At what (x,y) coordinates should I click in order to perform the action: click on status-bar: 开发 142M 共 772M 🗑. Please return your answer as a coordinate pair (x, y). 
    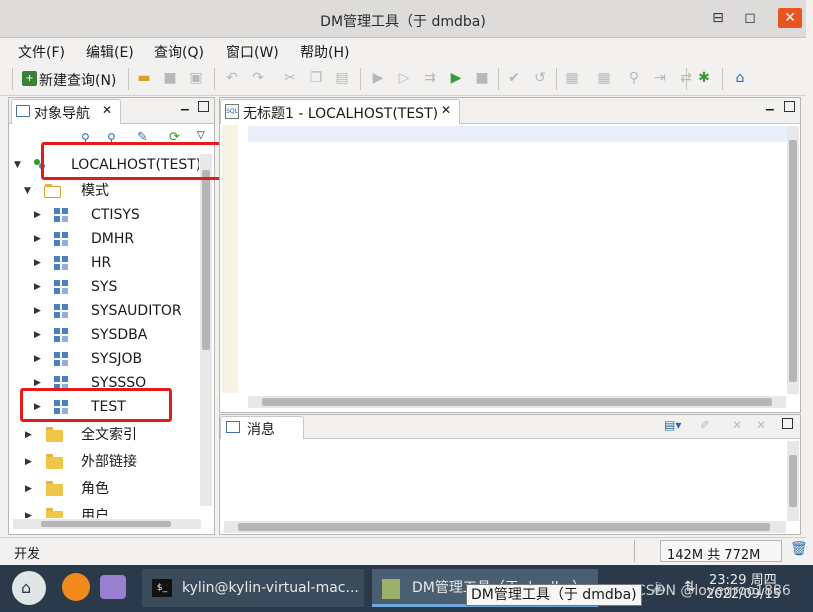
    Looking at the image, I should click on (404, 551).